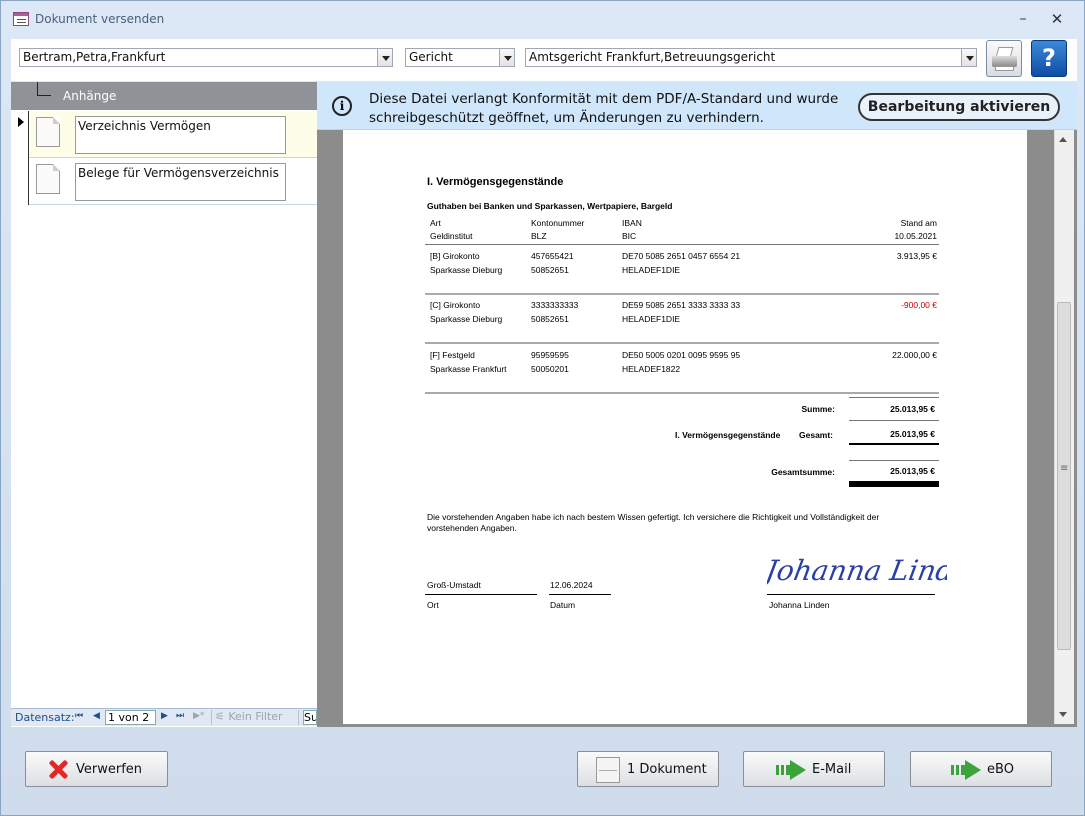 The width and height of the screenshot is (1085, 816). What do you see at coordinates (803, 472) in the screenshot?
I see `grand-total-label: Gesamtsumme:` at bounding box center [803, 472].